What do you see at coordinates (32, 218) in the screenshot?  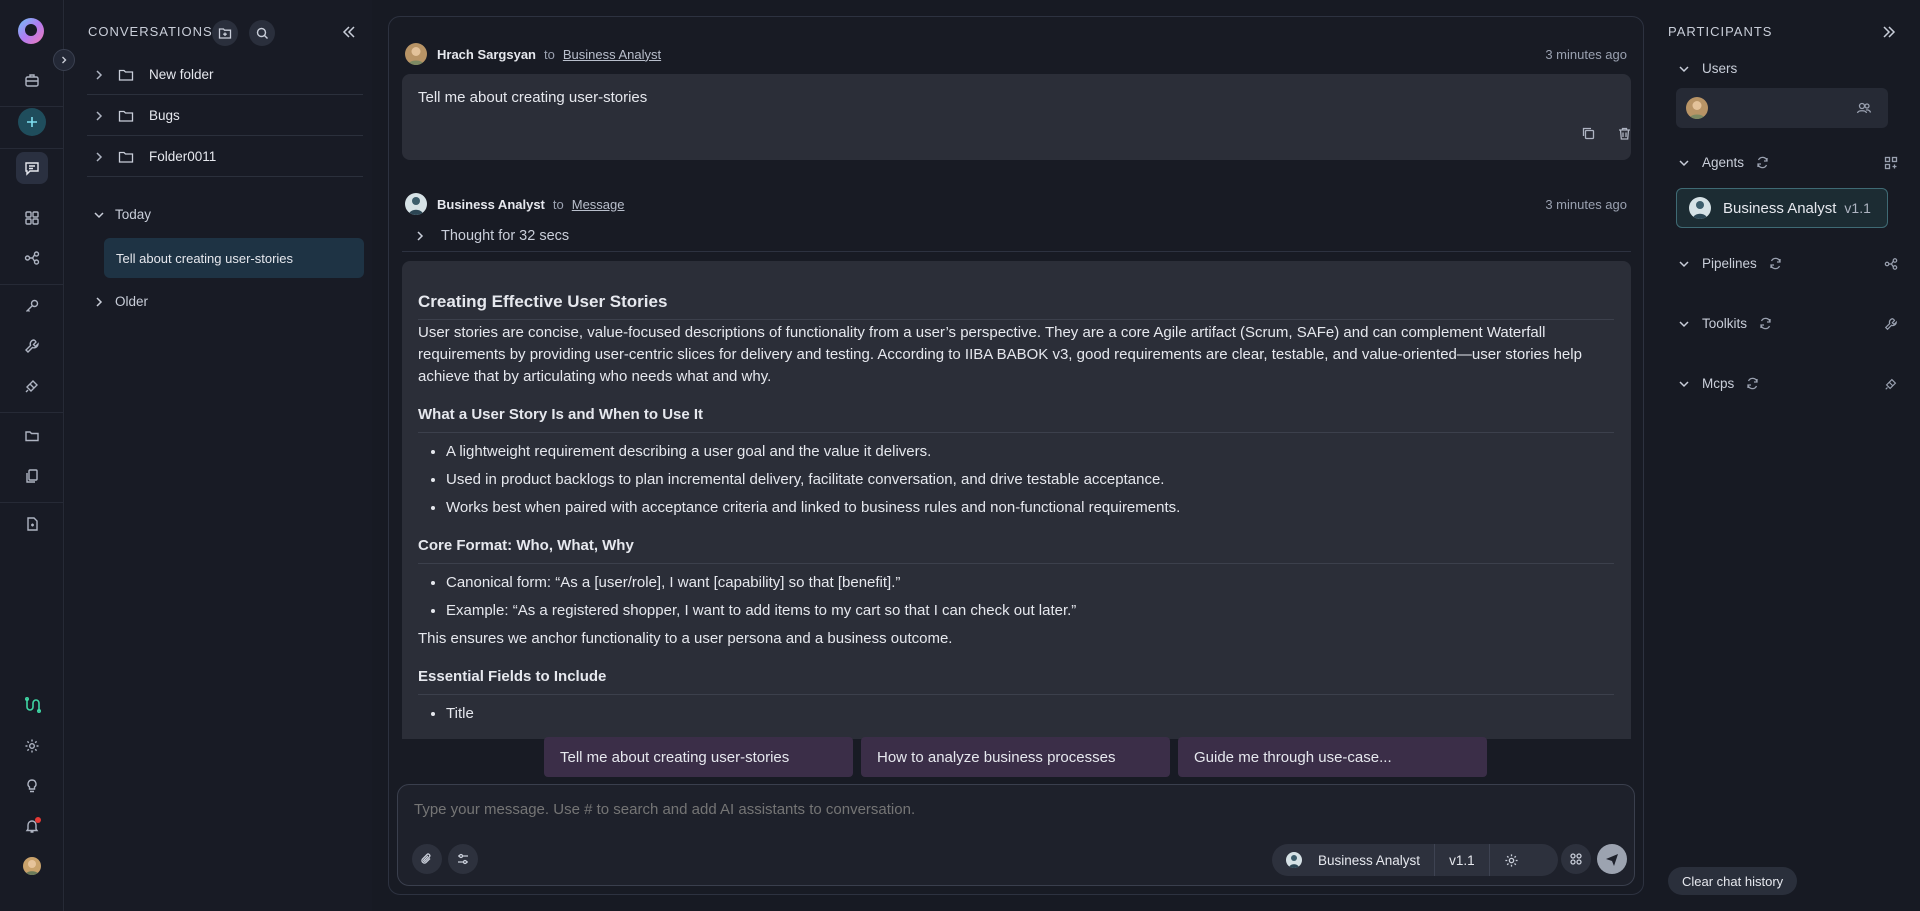 I see `grid-icon` at bounding box center [32, 218].